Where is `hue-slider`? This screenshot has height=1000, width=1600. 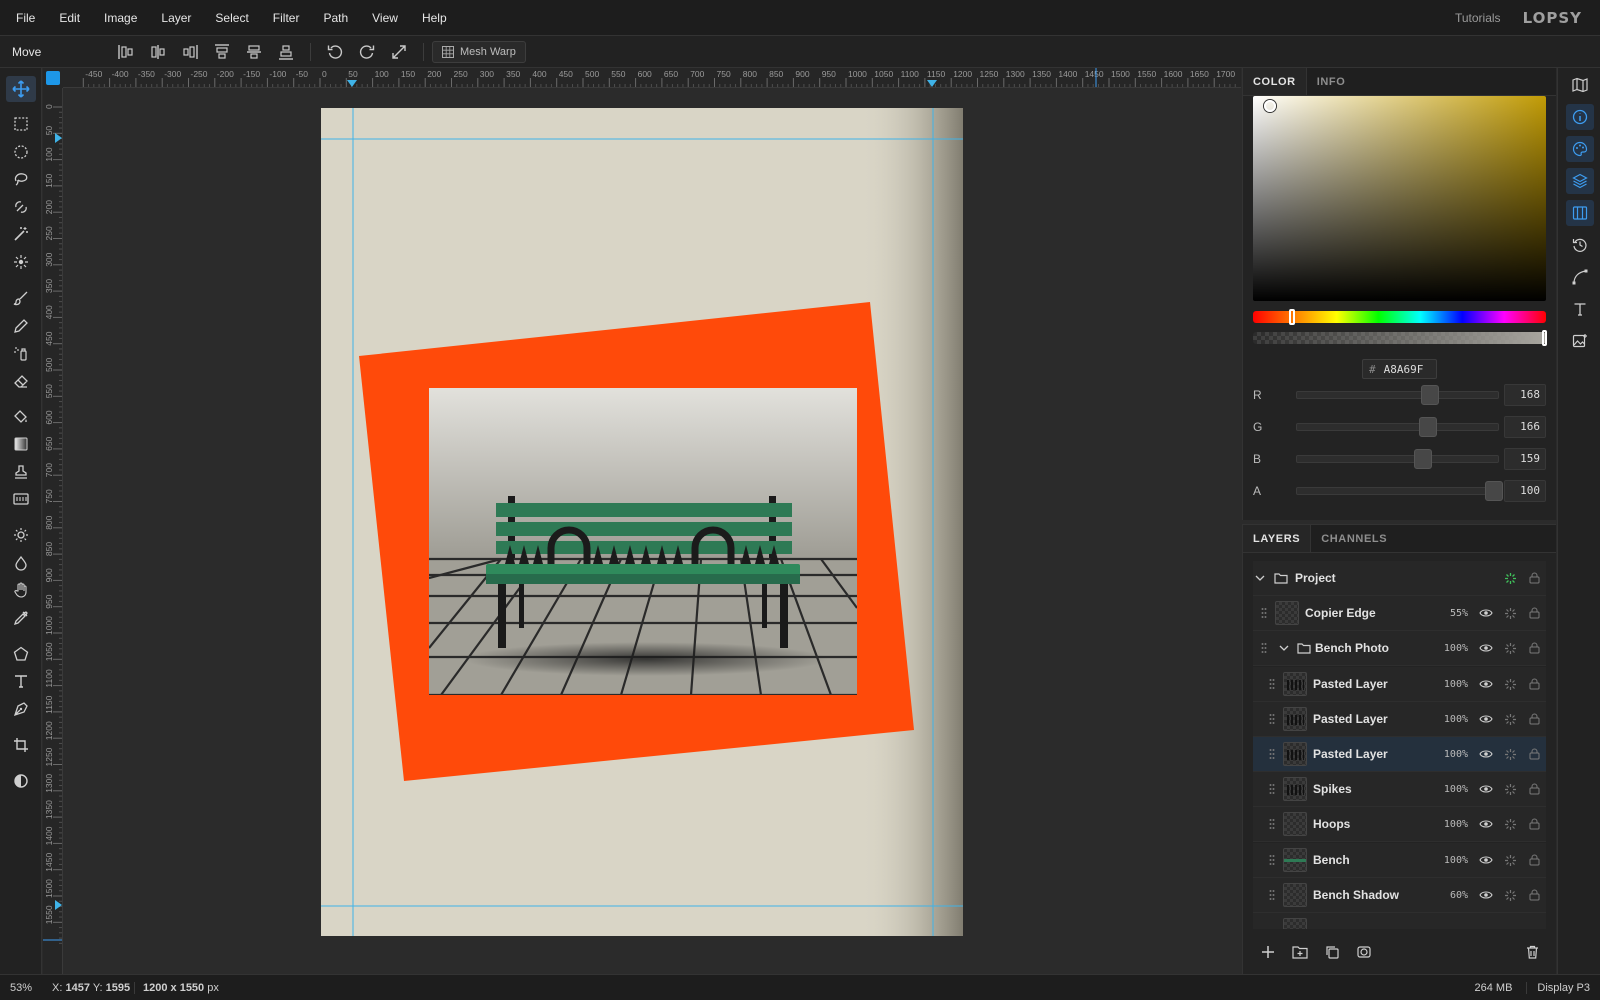 hue-slider is located at coordinates (1399, 317).